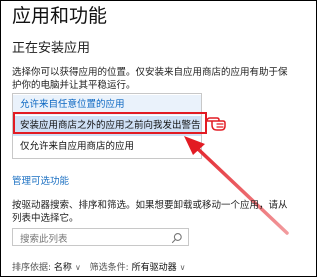 Image resolution: width=320 pixels, height=279 pixels. Describe the element at coordinates (110, 123) in the screenshot. I see `red-highlight-box` at that location.